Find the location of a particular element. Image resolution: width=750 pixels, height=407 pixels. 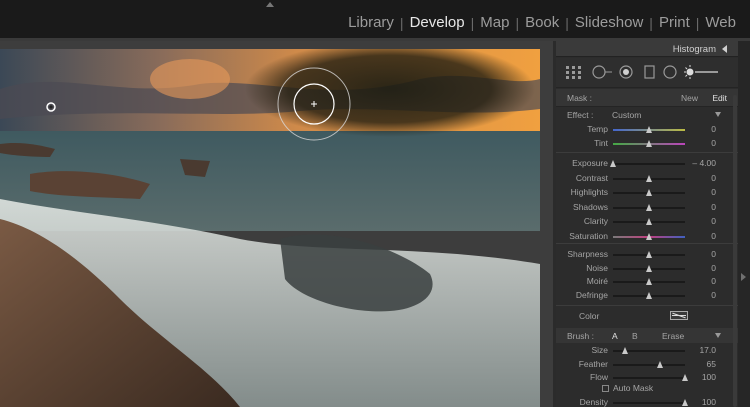

noise-value: 0 is located at coordinates (713, 268).